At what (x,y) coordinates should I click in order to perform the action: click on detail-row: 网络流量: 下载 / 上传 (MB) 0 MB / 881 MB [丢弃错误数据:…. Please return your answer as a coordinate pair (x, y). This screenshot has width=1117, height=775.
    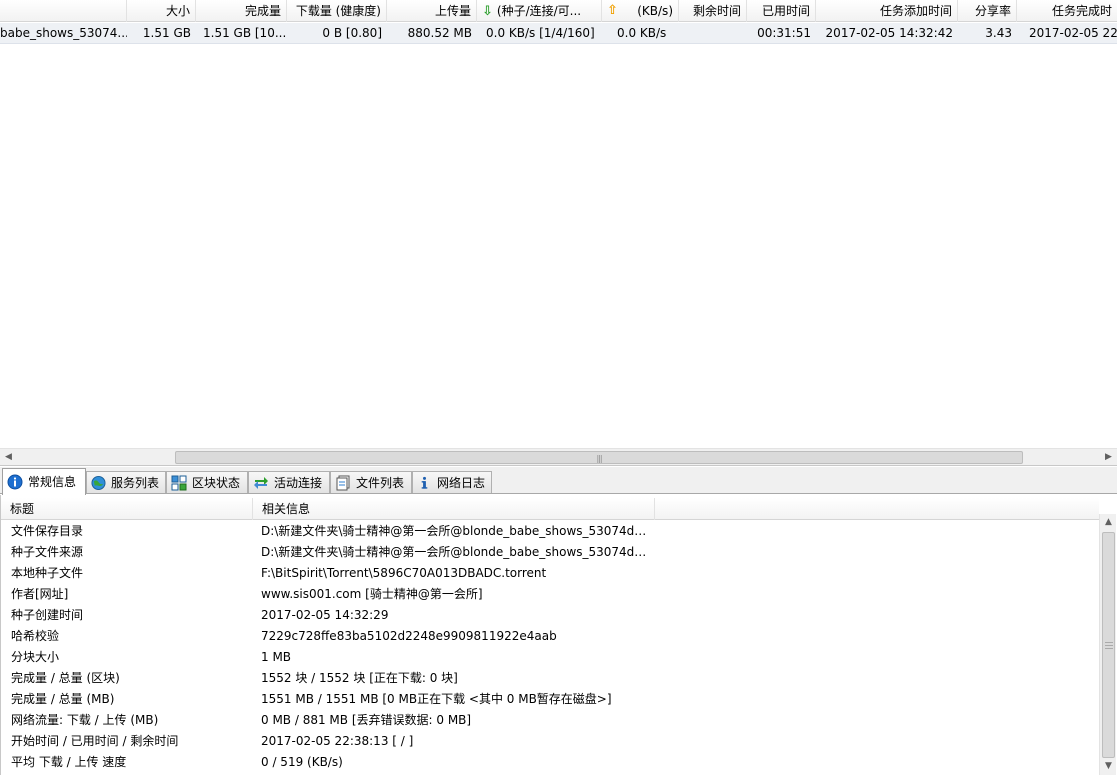
    Looking at the image, I should click on (550, 720).